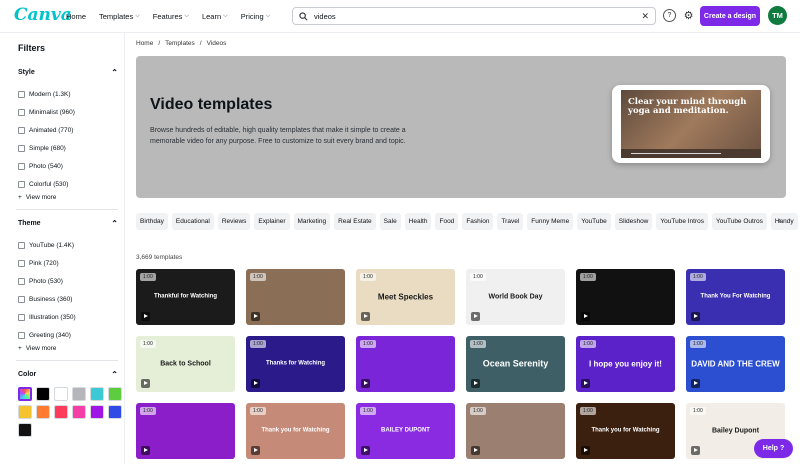 This screenshot has height=464, width=800. I want to click on plus-icon: +, so click(20, 348).